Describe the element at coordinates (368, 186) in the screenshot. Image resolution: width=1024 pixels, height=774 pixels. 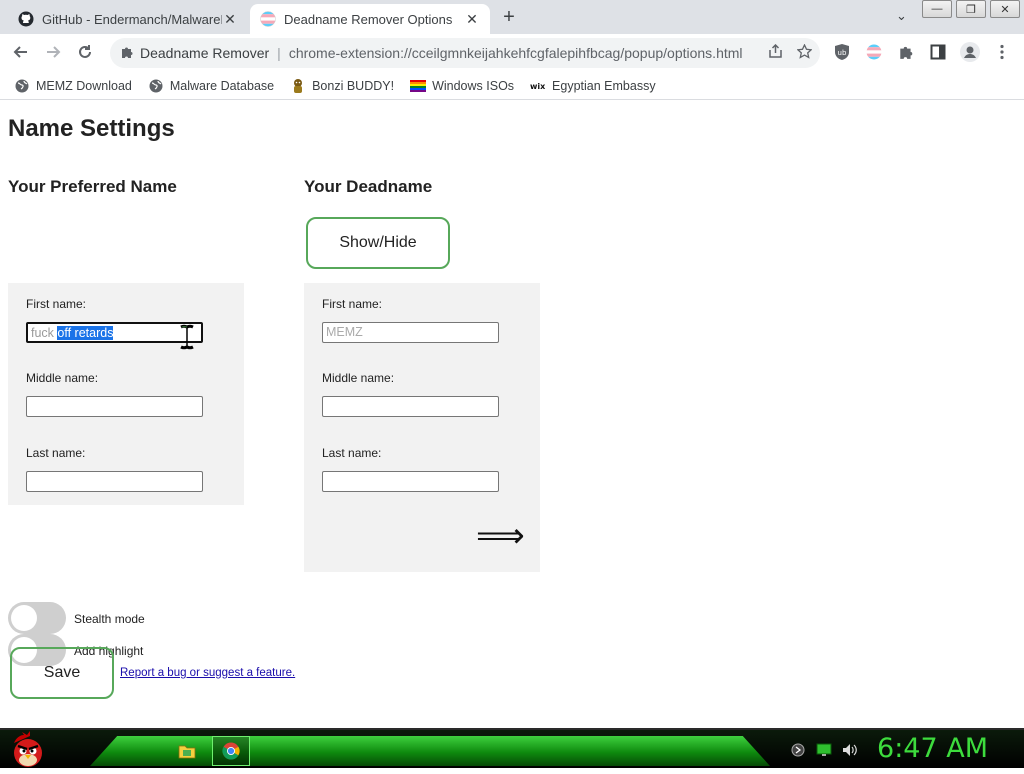
I see `deadname-heading: Your Deadname` at that location.